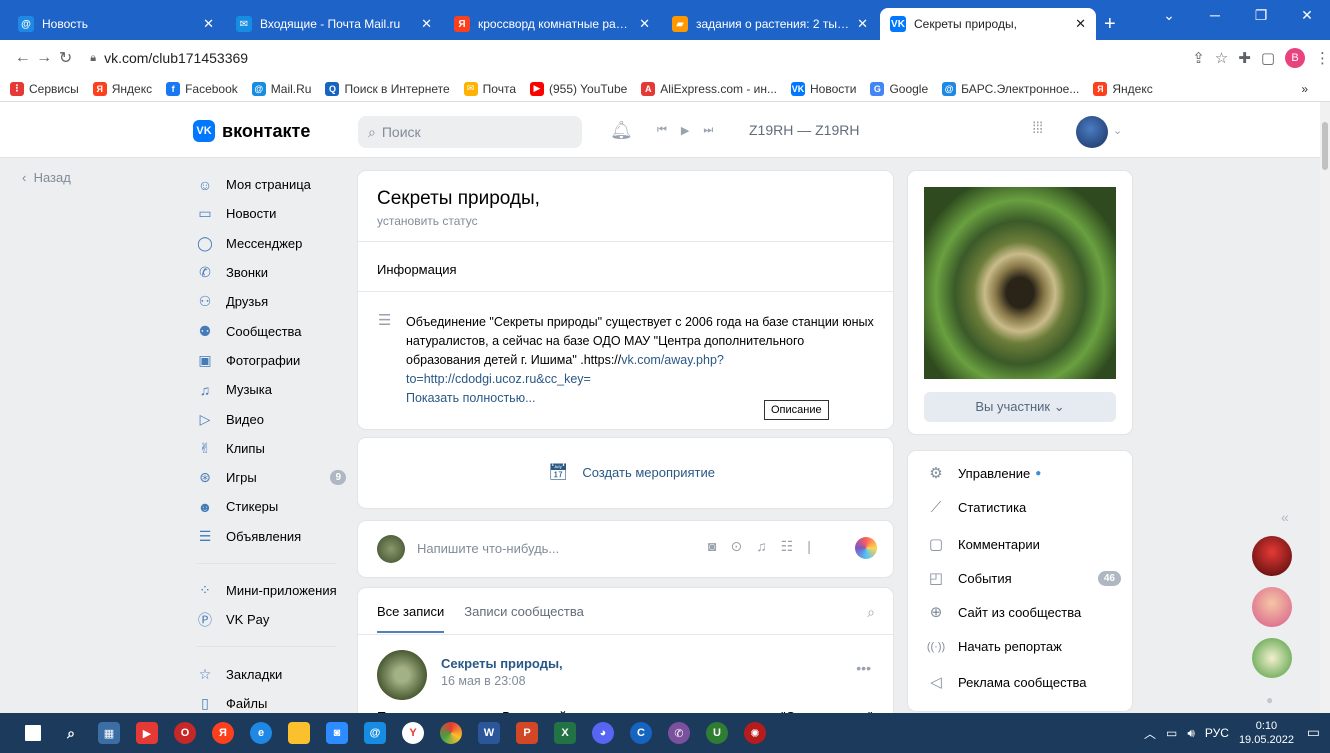 The height and width of the screenshot is (753, 1330). What do you see at coordinates (402, 675) in the screenshot?
I see `post-avatar` at bounding box center [402, 675].